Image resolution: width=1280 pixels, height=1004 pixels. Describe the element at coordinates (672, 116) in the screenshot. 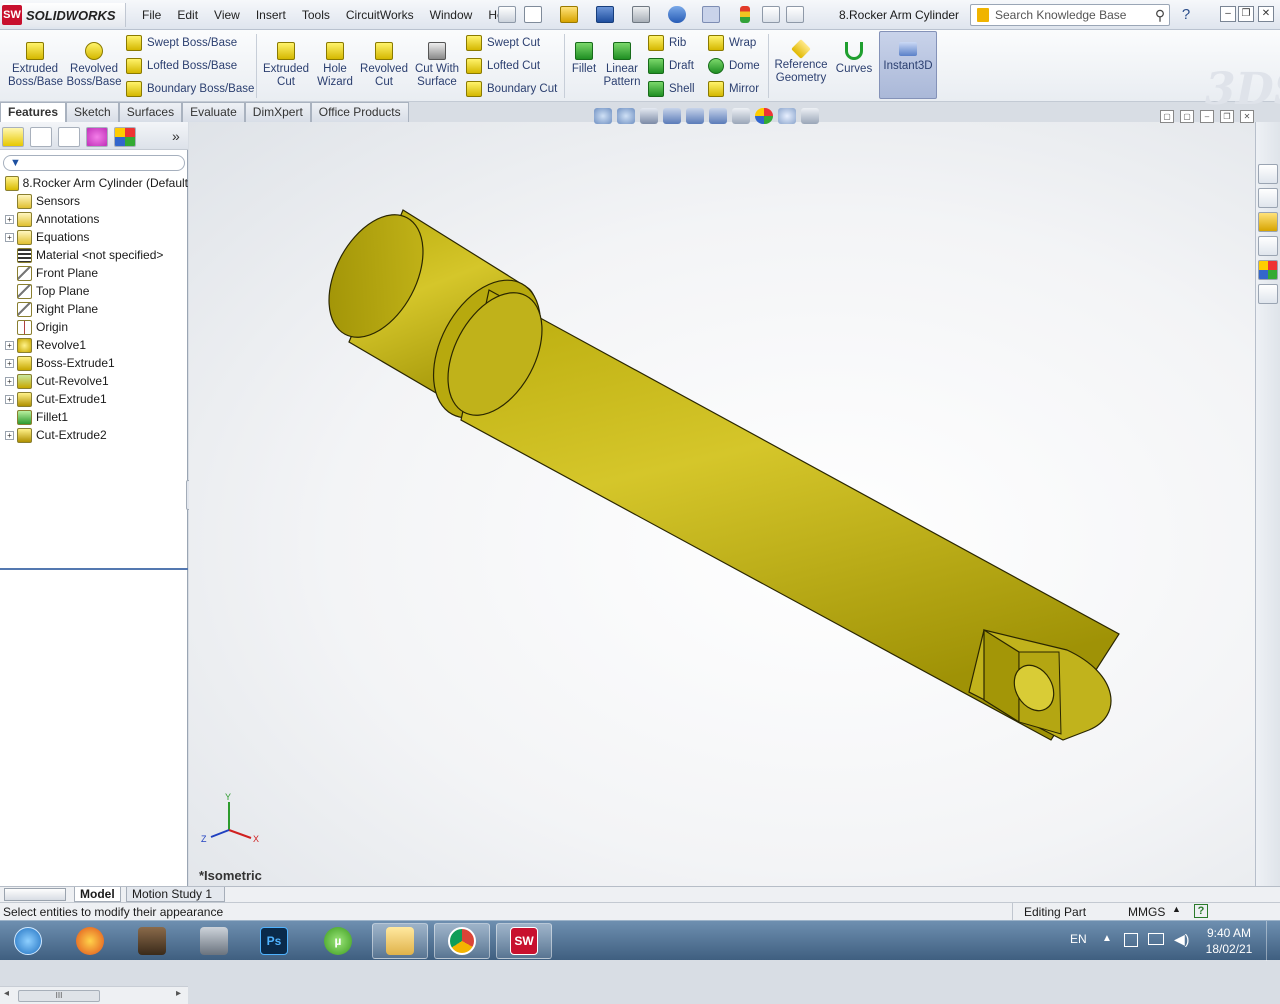

I see `section-view-icon` at that location.